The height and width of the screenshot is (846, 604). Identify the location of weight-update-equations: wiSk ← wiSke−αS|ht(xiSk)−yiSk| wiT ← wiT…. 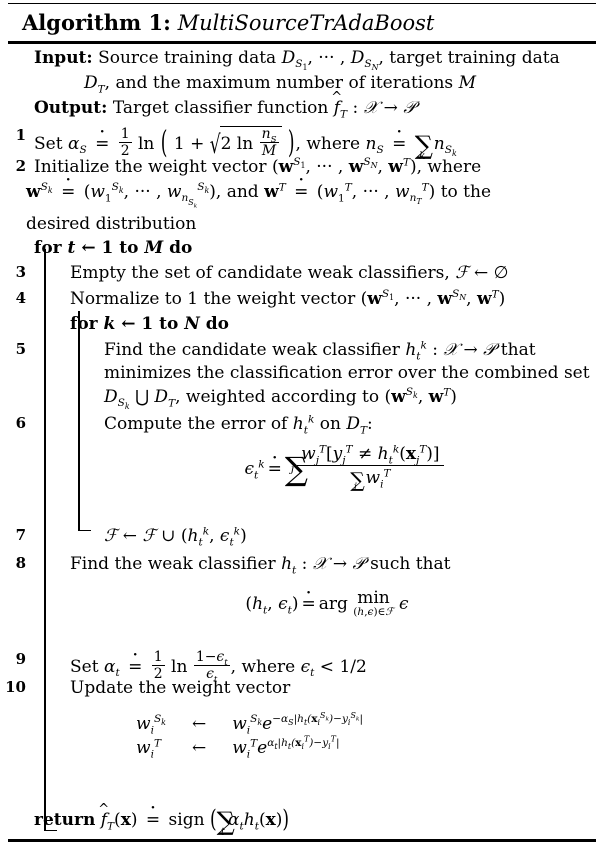
(250, 735).